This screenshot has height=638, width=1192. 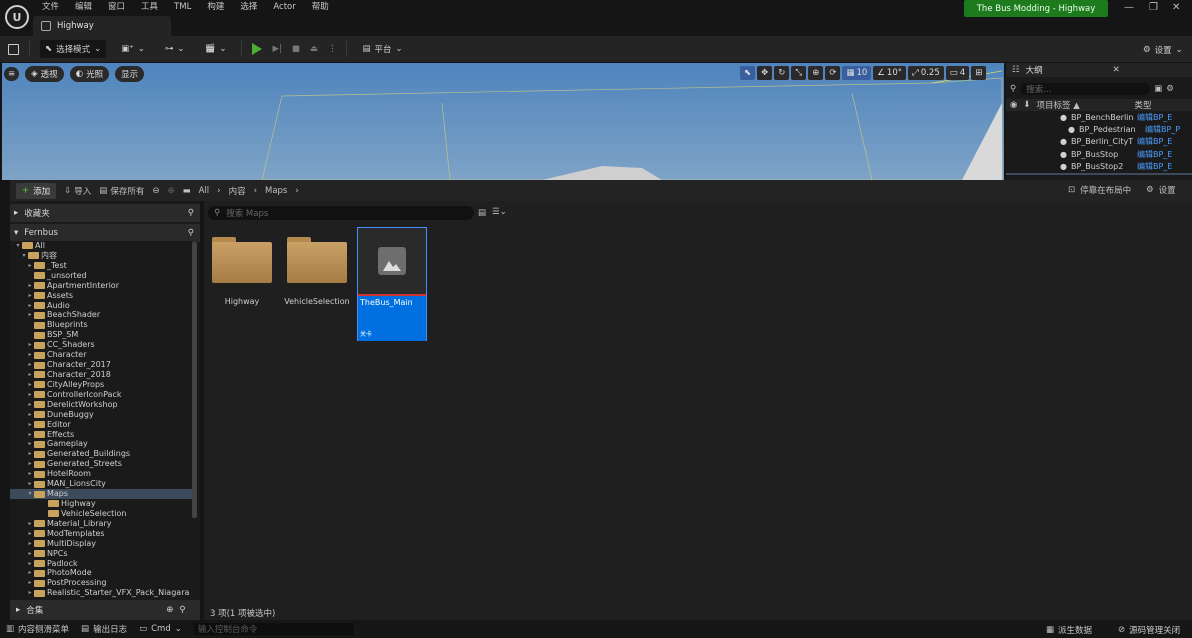 I want to click on minimize-icon: —, so click(x=1129, y=7).